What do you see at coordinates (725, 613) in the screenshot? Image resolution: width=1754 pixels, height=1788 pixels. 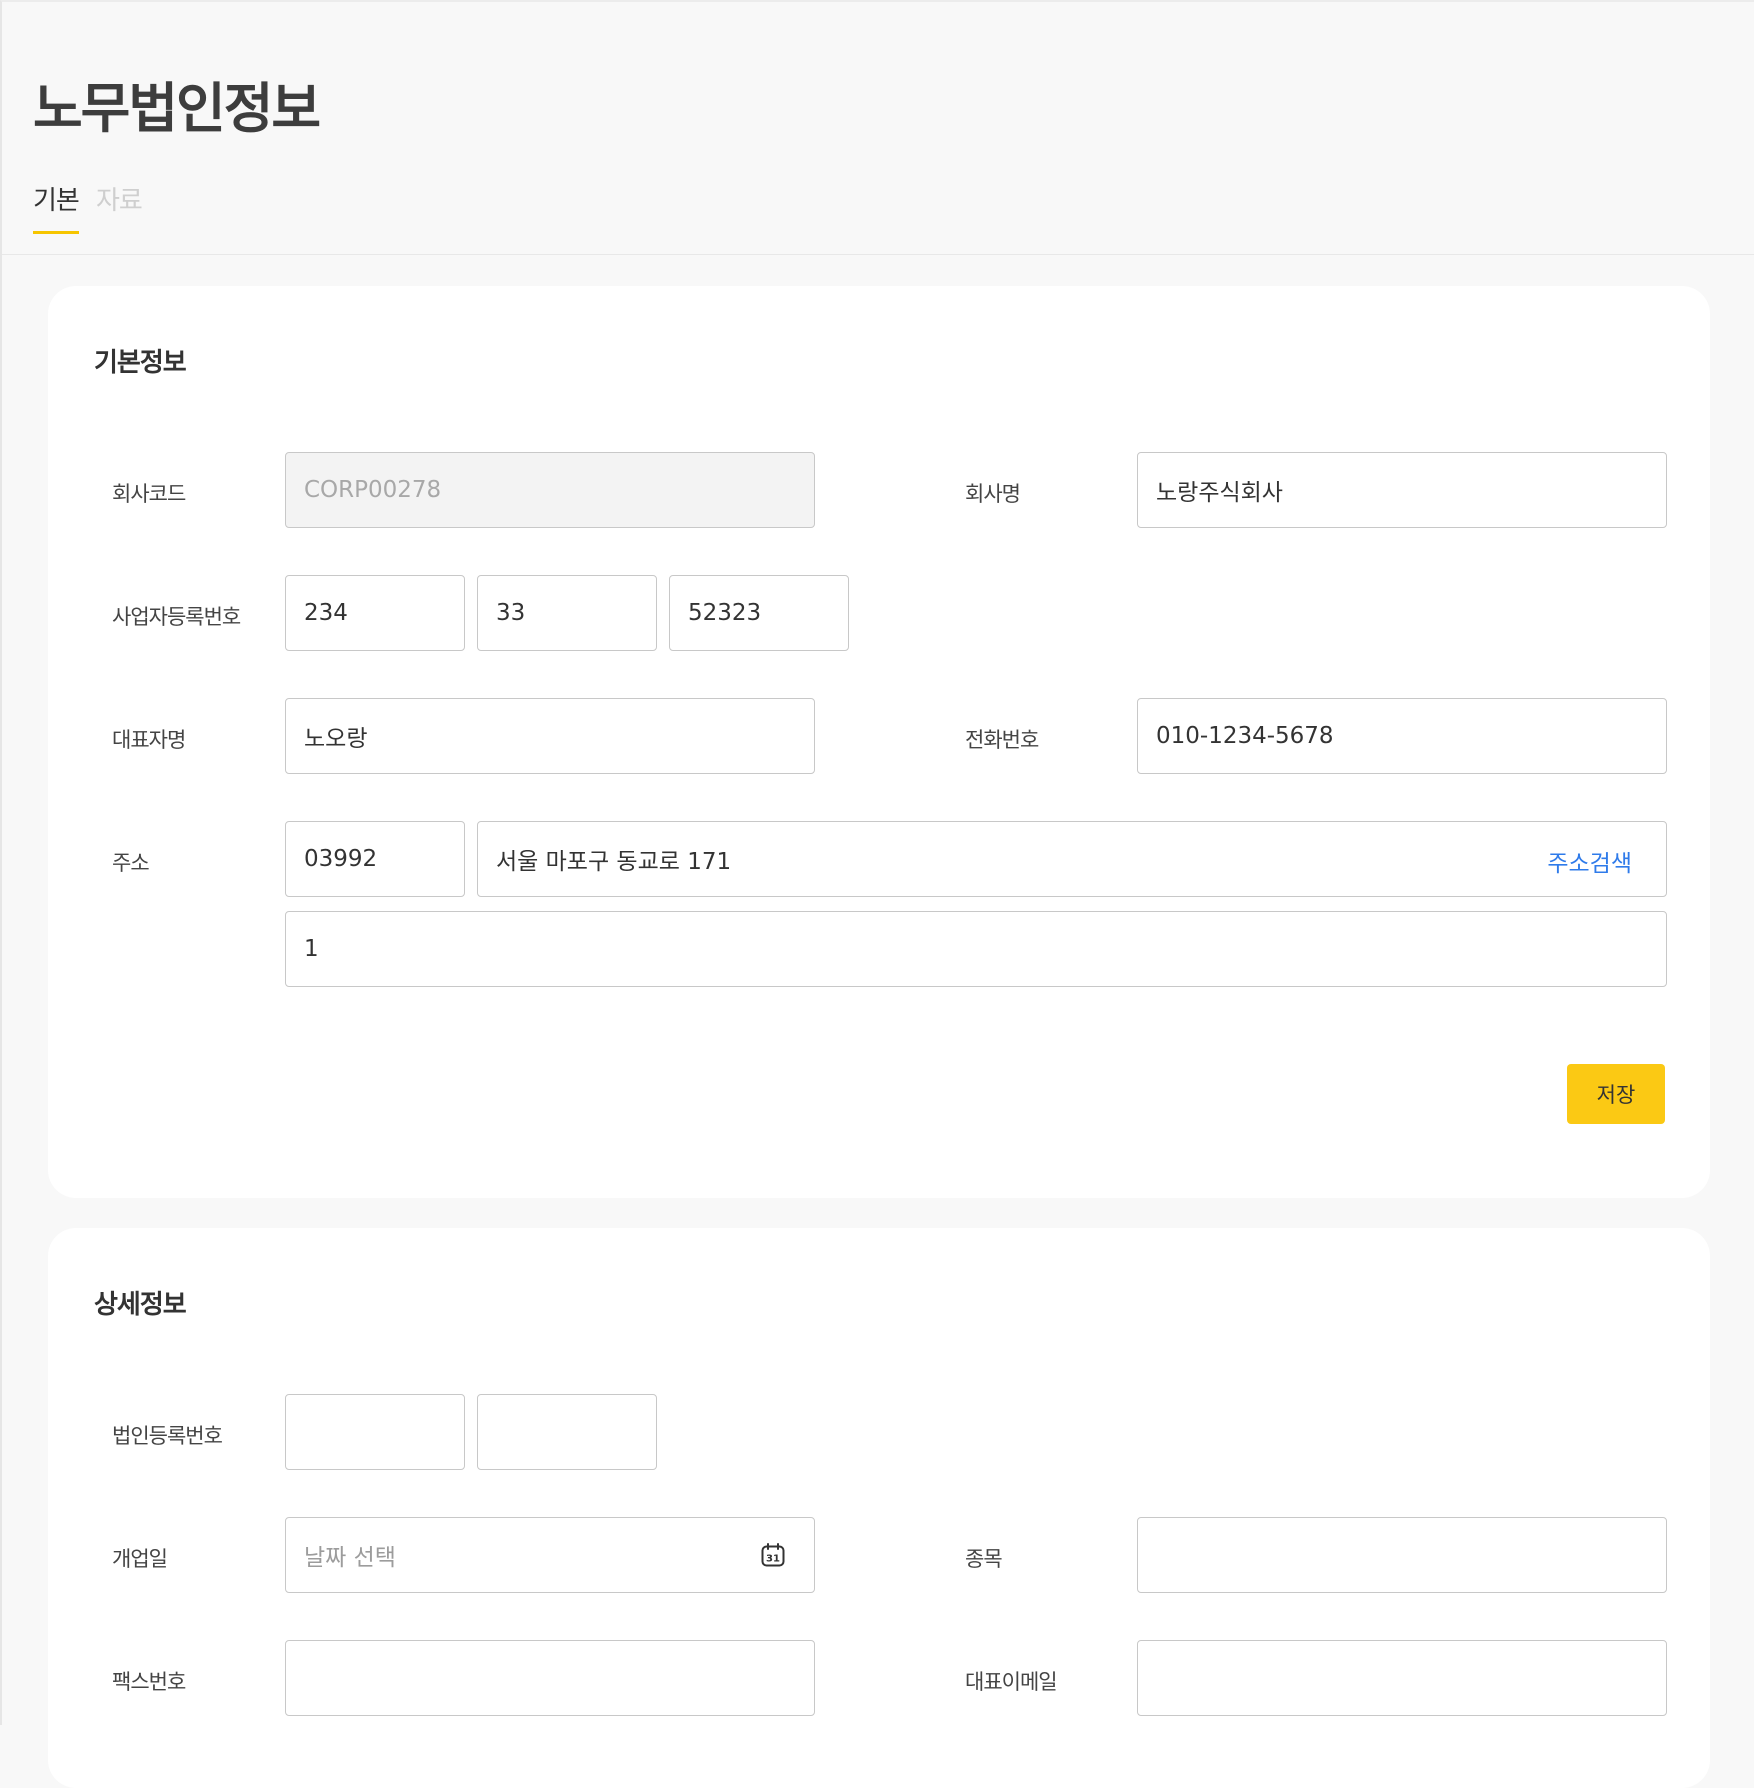 I see `business-reg-no-part3: 52323` at bounding box center [725, 613].